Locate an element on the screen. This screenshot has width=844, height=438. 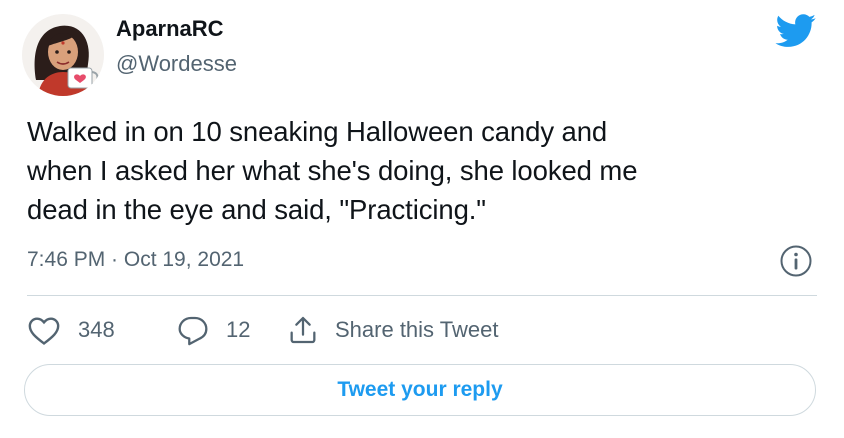
avatar is located at coordinates (63, 55).